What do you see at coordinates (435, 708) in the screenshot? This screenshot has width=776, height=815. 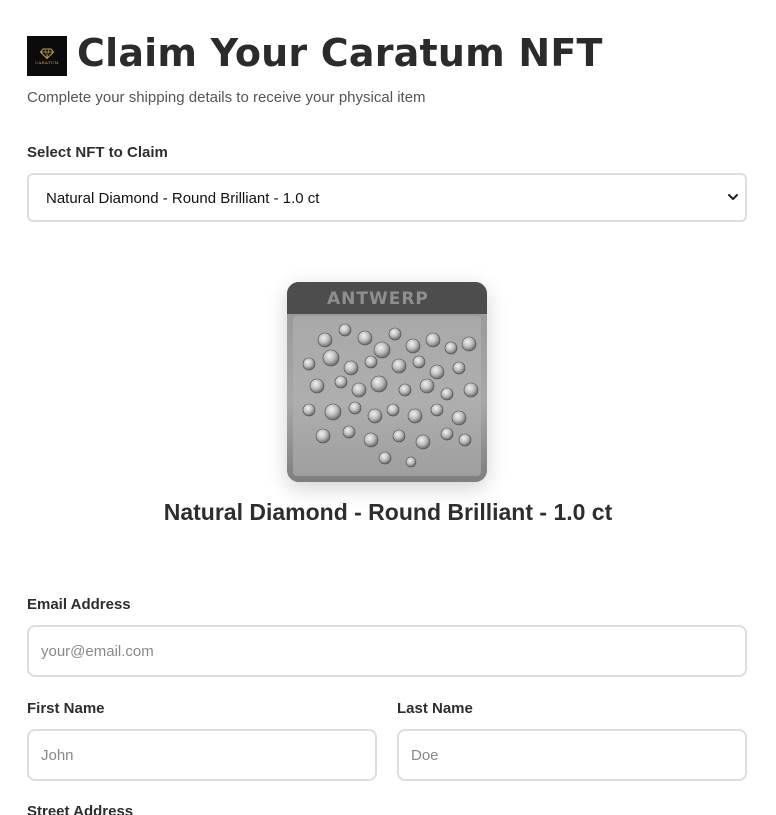 I see `last-name-label: Last Name` at bounding box center [435, 708].